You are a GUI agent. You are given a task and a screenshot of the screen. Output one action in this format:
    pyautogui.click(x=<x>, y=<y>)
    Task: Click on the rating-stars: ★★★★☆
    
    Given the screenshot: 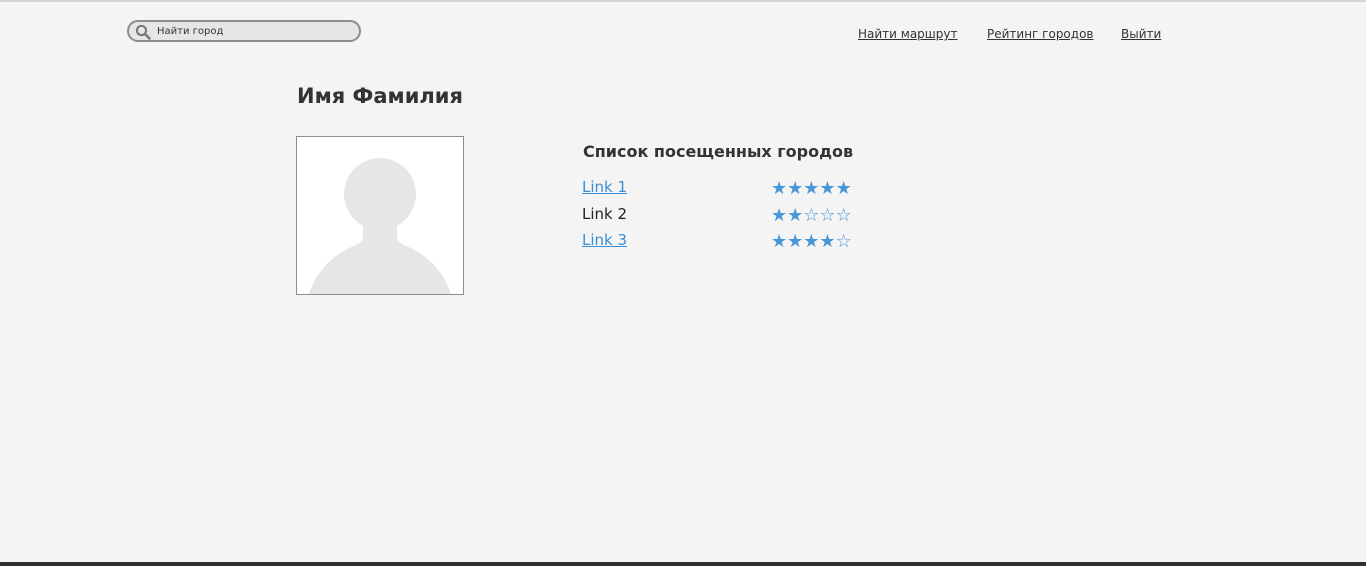 What is the action you would take?
    pyautogui.click(x=817, y=242)
    